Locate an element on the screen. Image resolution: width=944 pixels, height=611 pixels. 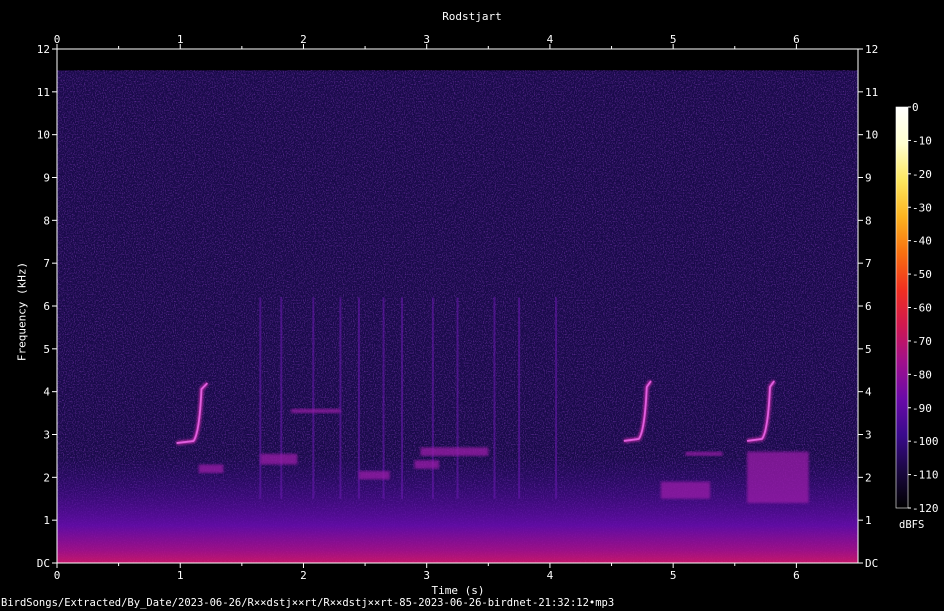
x-tick-label-top-4: 4 is located at coordinates (550, 39).